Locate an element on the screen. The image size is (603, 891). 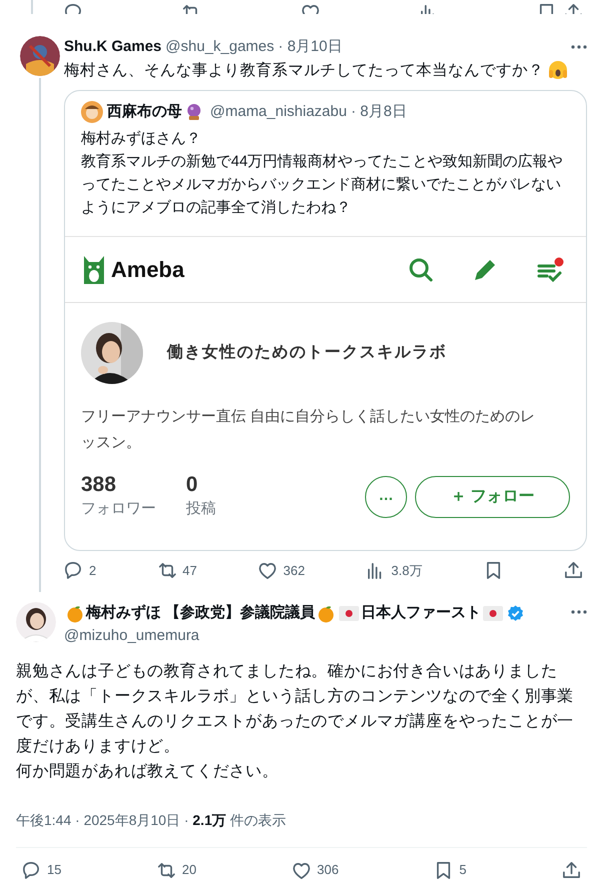
blog-description: フリーアナウンサー直伝 自由に自分らしく話したい女性のためのレッスン。 is located at coordinates (308, 430).